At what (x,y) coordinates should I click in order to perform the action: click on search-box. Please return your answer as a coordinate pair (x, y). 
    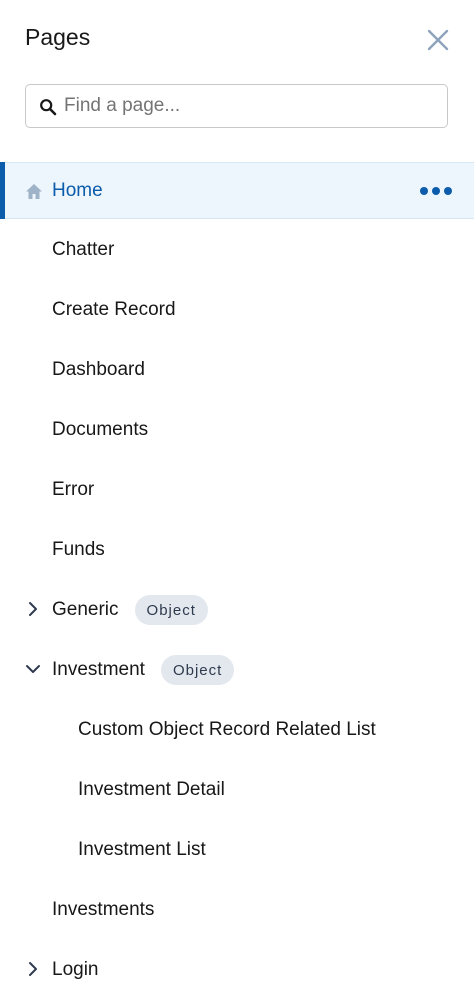
    Looking at the image, I should click on (236, 106).